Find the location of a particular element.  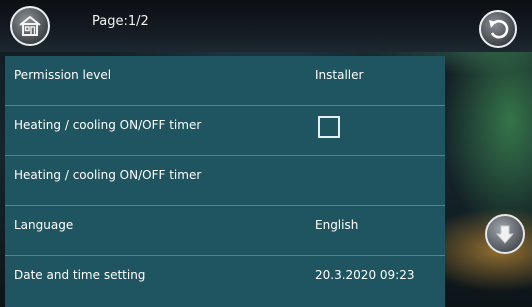

page-indicator: Page:1/2 is located at coordinates (120, 21).